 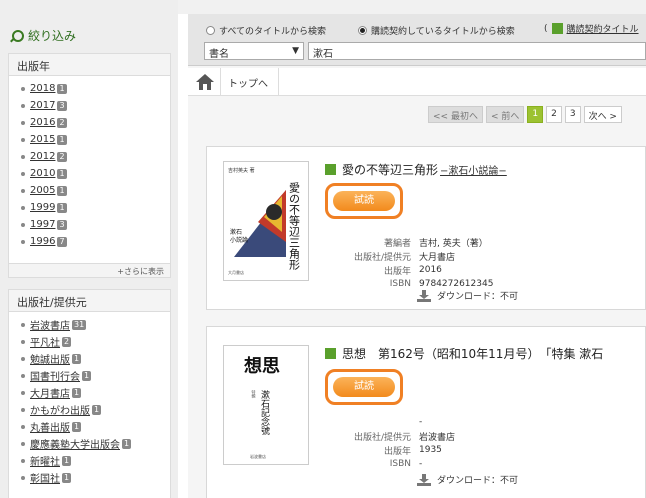 What do you see at coordinates (89, 301) in the screenshot?
I see `publisher-panel-title: 出版社/提供元` at bounding box center [89, 301].